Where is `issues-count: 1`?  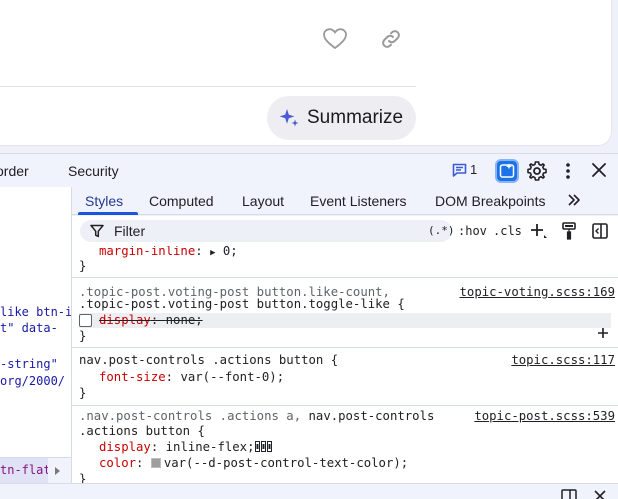 issues-count: 1 is located at coordinates (474, 169).